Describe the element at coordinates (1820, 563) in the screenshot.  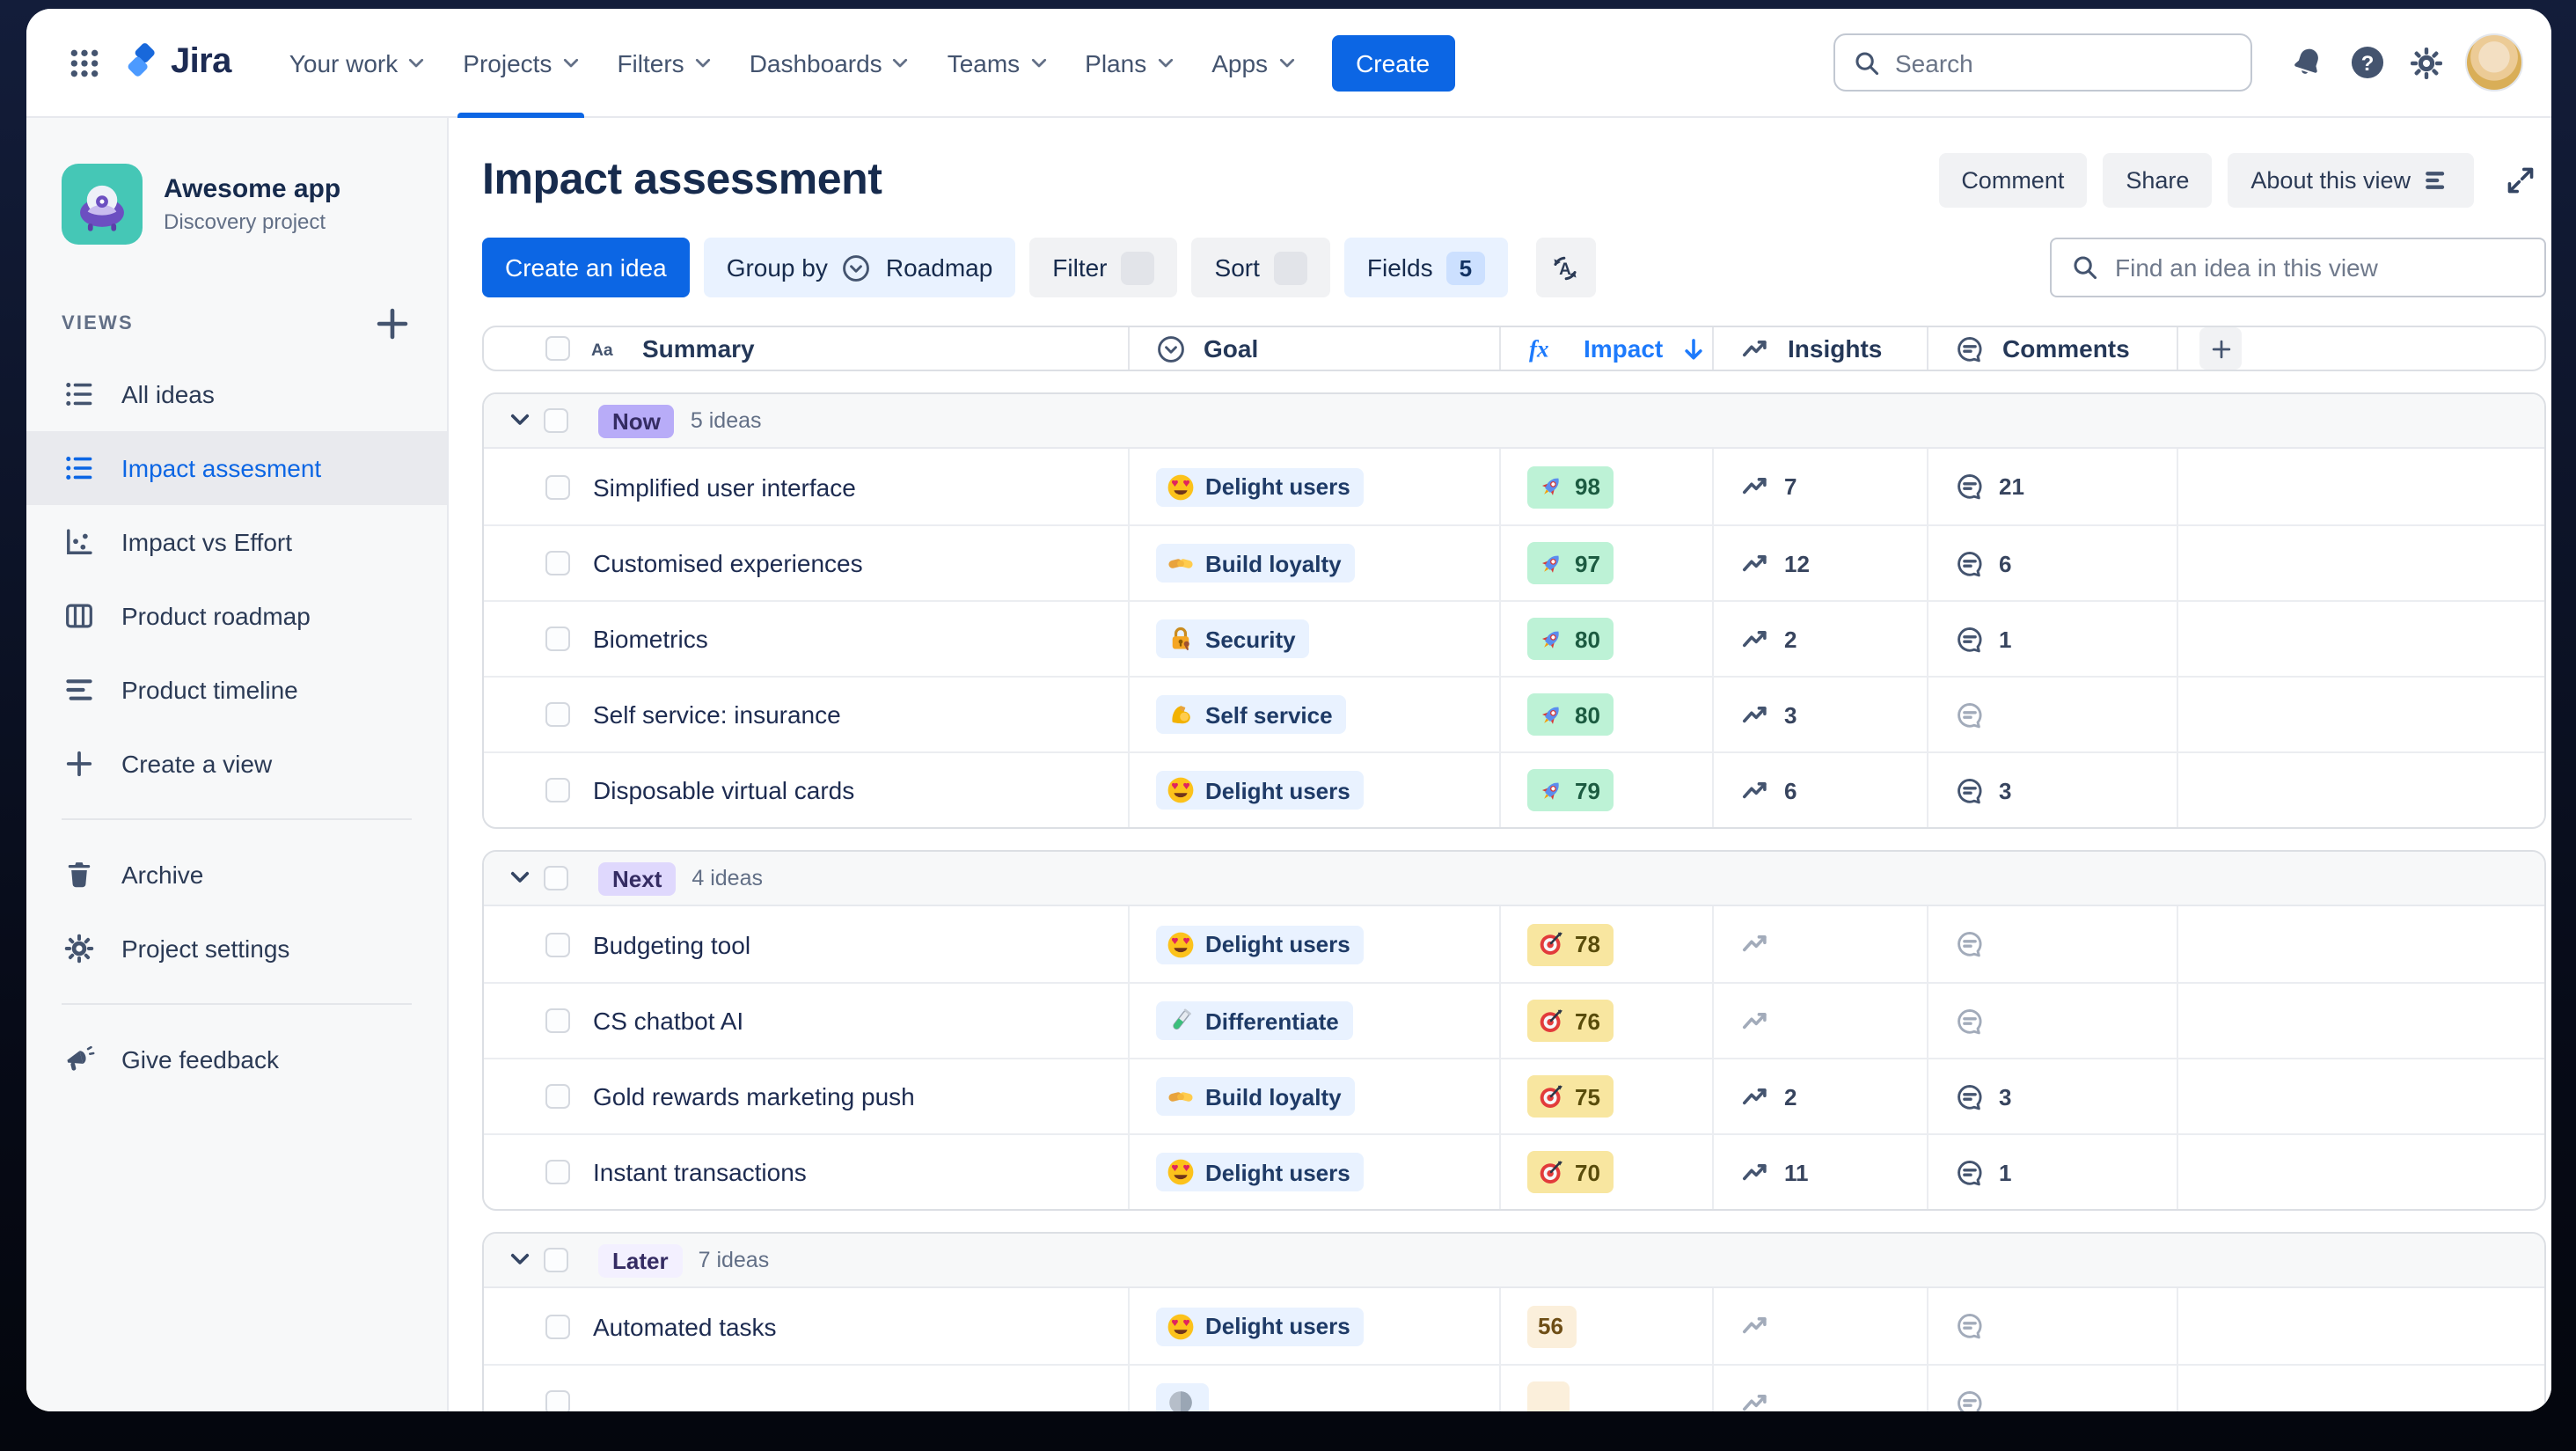
I see `insights-cell: 12` at that location.